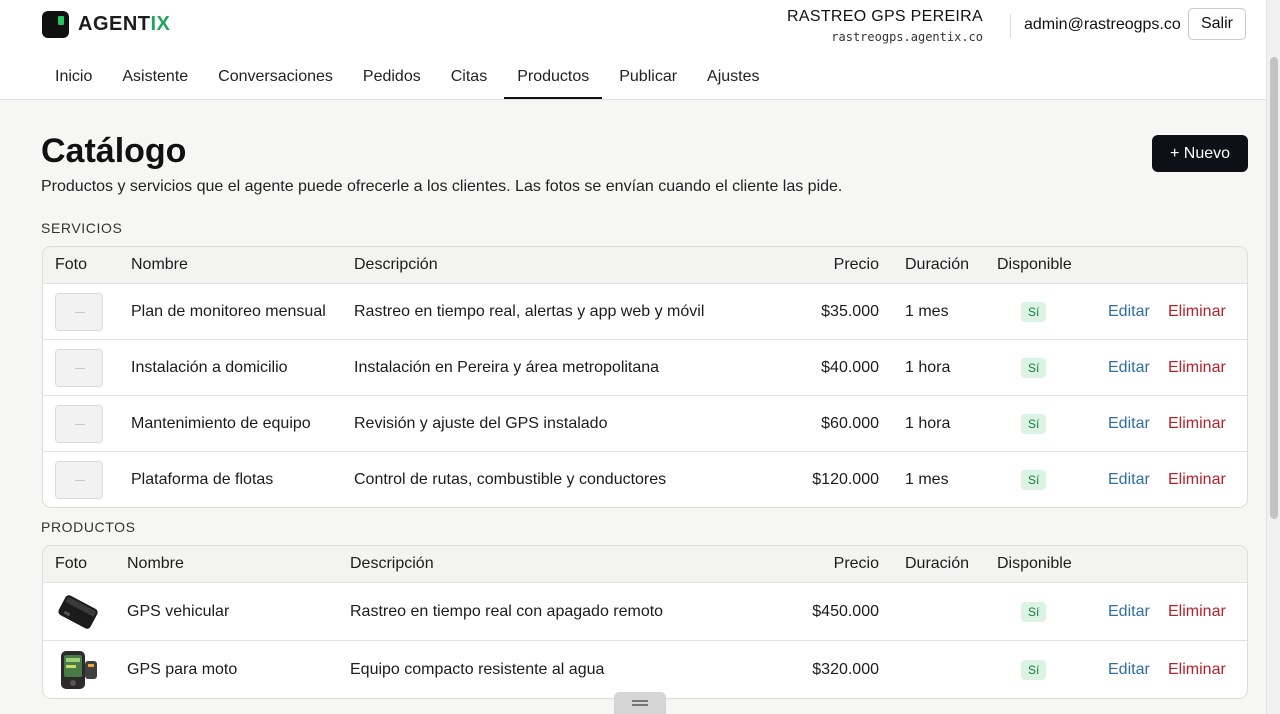 This screenshot has height=714, width=1280. What do you see at coordinates (845, 611) in the screenshot?
I see `item-price: $450.000` at bounding box center [845, 611].